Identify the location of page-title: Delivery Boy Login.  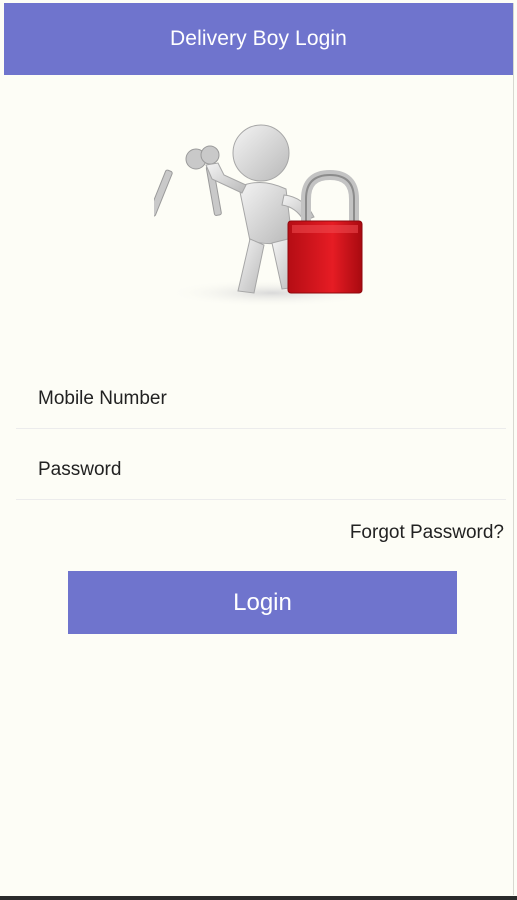
(258, 38).